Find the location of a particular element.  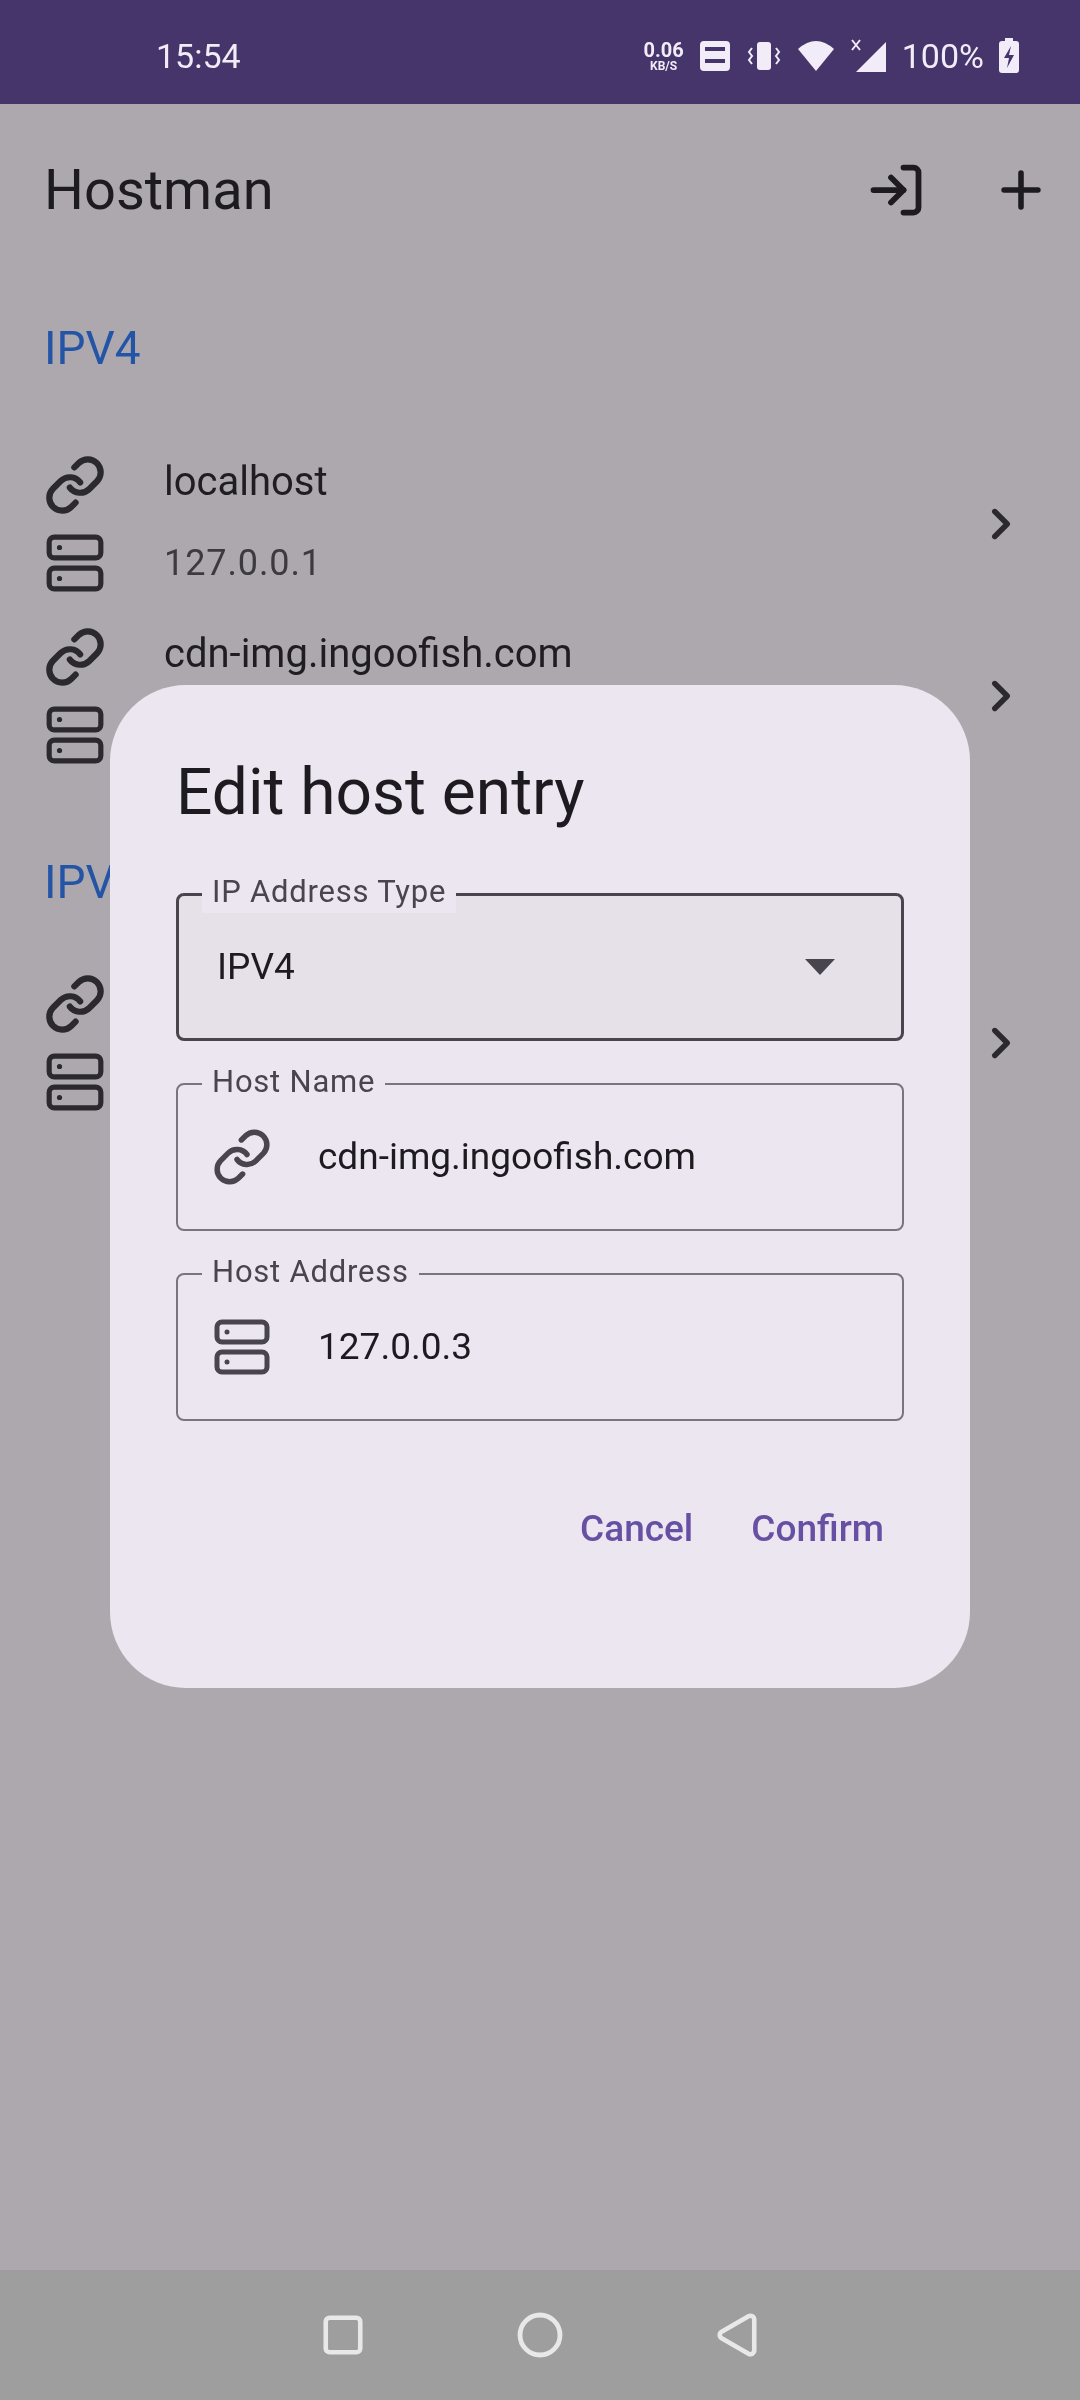

battery-charging-icon is located at coordinates (1009, 56).